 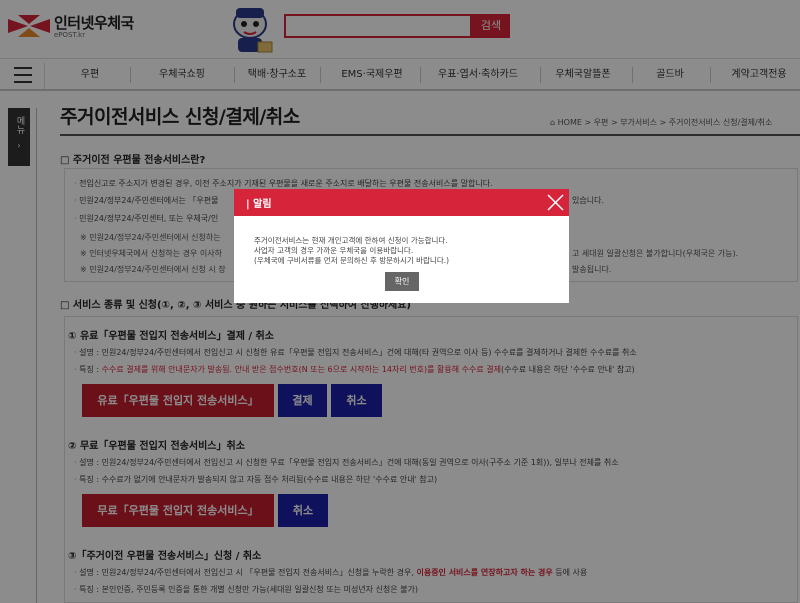 What do you see at coordinates (401, 202) in the screenshot?
I see `dialog-header: | 알림` at bounding box center [401, 202].